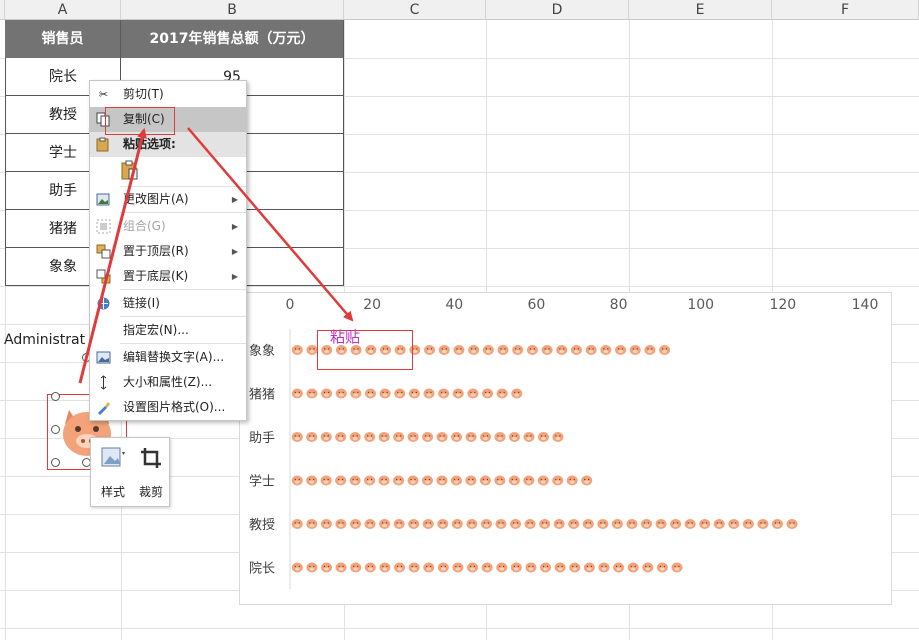  Describe the element at coordinates (262, 438) in the screenshot. I see `category-label: 助手` at that location.